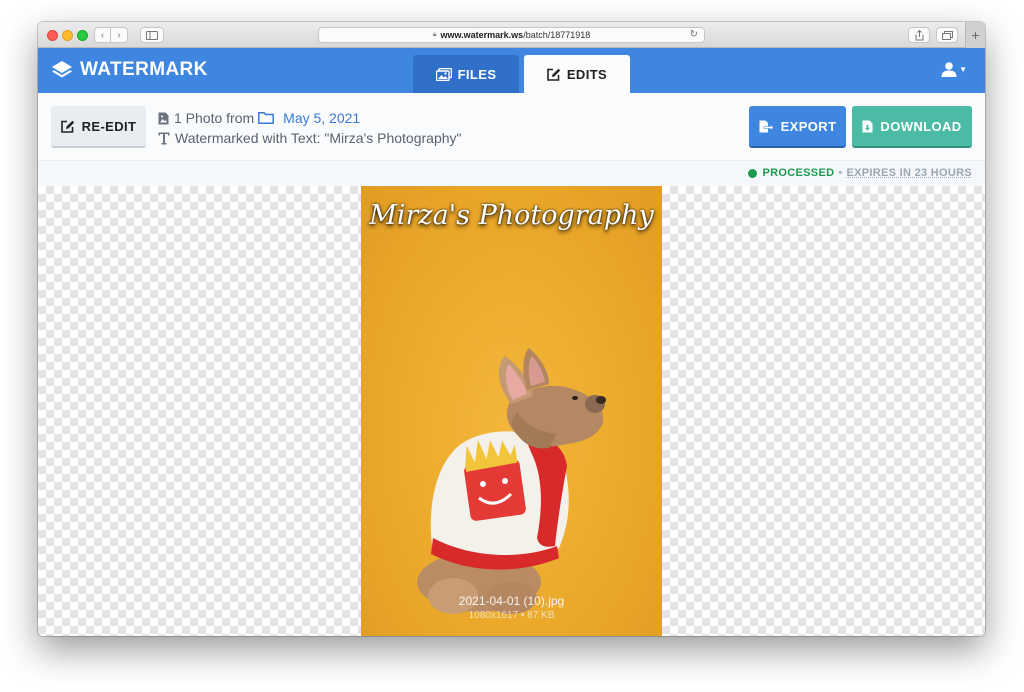 The width and height of the screenshot is (1024, 692). I want to click on tab-edits: EDITS, so click(577, 74).